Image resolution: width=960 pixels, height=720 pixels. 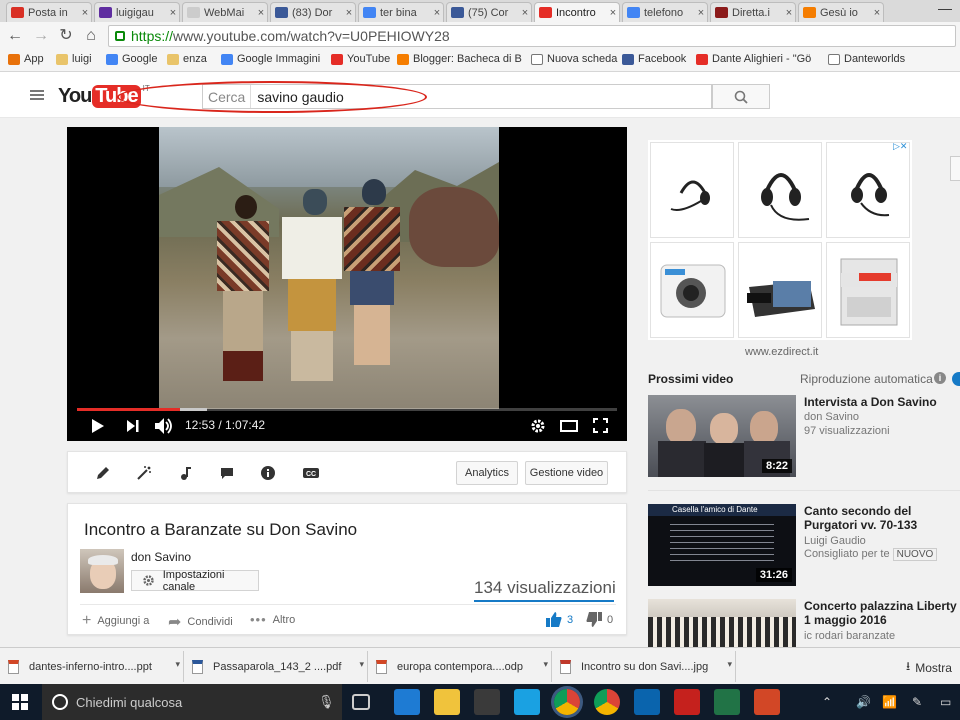 What do you see at coordinates (227, 473) in the screenshot?
I see `annotations-icon` at bounding box center [227, 473].